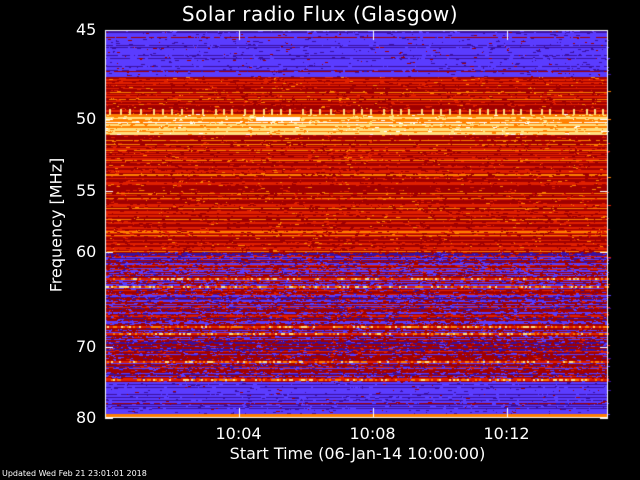 This screenshot has width=640, height=480. What do you see at coordinates (56, 225) in the screenshot?
I see `y-axis-label: Frequency [MHz]` at bounding box center [56, 225].